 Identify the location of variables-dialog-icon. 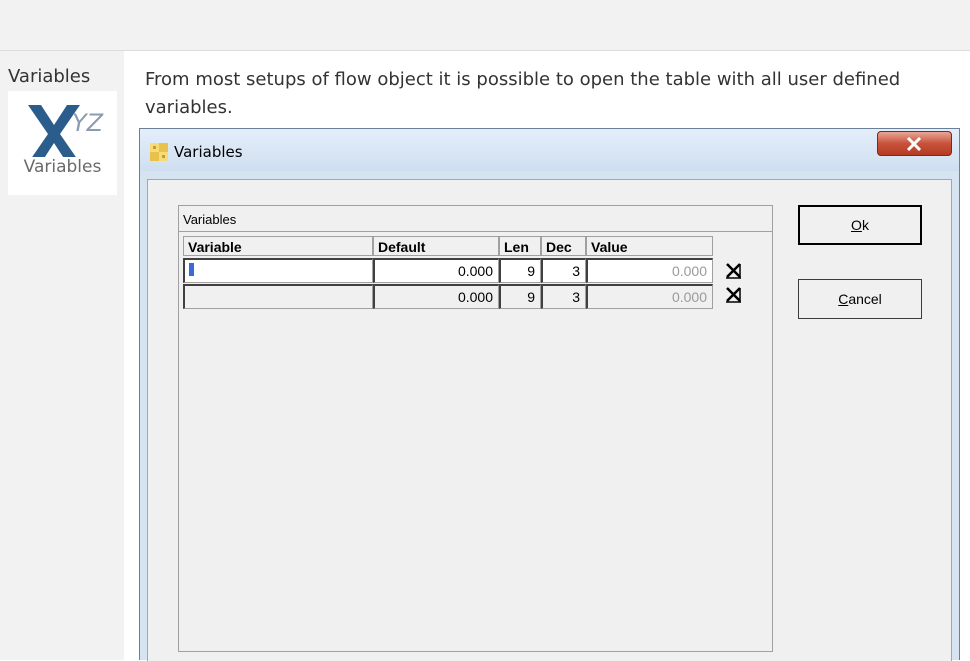
(159, 152).